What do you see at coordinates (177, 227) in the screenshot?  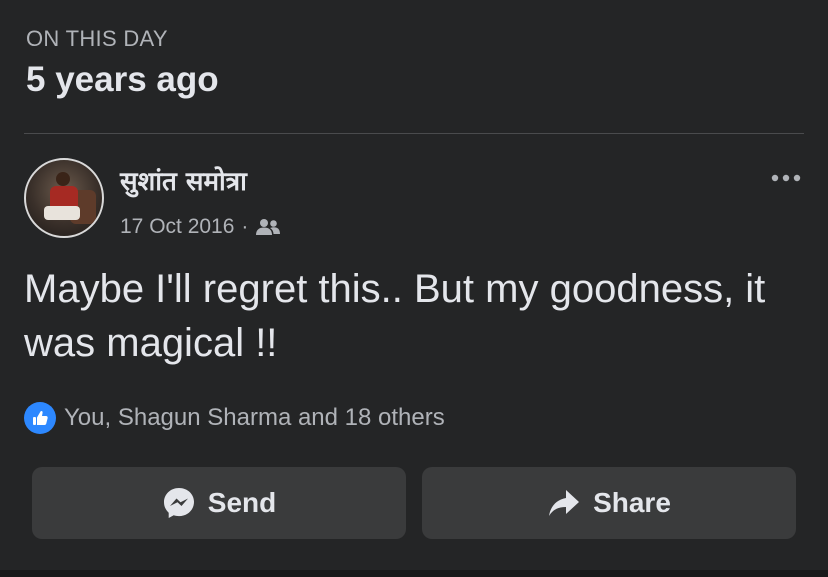 I see `post-date: 17 Oct 2016` at bounding box center [177, 227].